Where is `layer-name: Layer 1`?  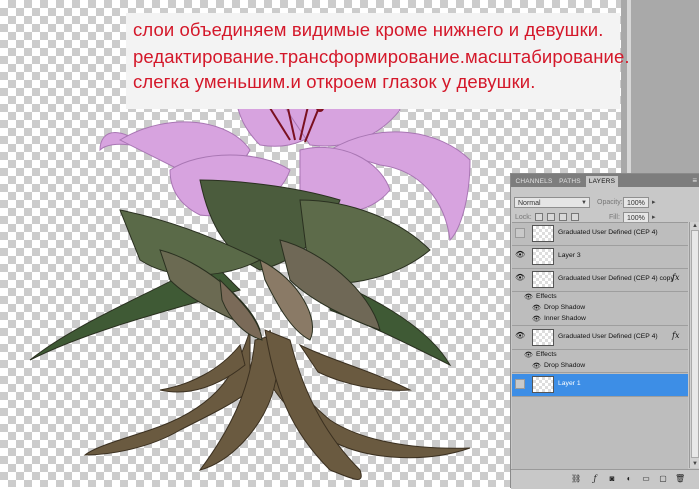
layer-name: Layer 1 is located at coordinates (569, 383).